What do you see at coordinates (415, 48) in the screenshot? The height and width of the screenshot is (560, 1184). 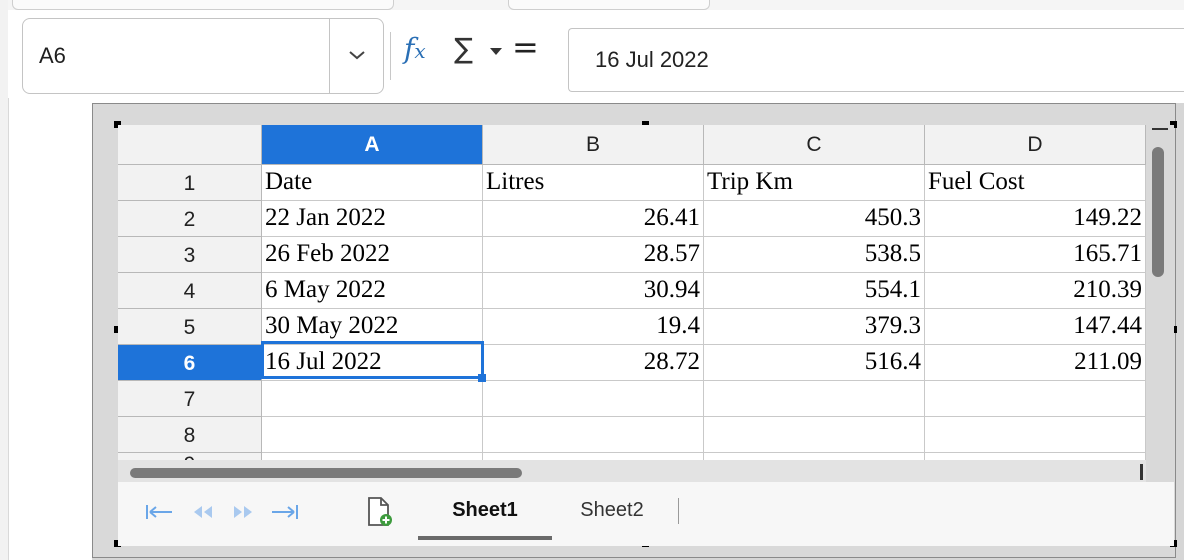 I see `function-wizard-icon: fx` at bounding box center [415, 48].